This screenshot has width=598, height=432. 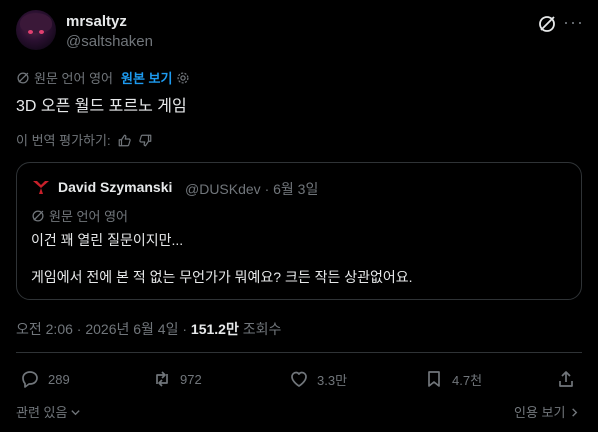 I want to click on quoted-translation-row: 원문 언어 영어, so click(x=79, y=215).